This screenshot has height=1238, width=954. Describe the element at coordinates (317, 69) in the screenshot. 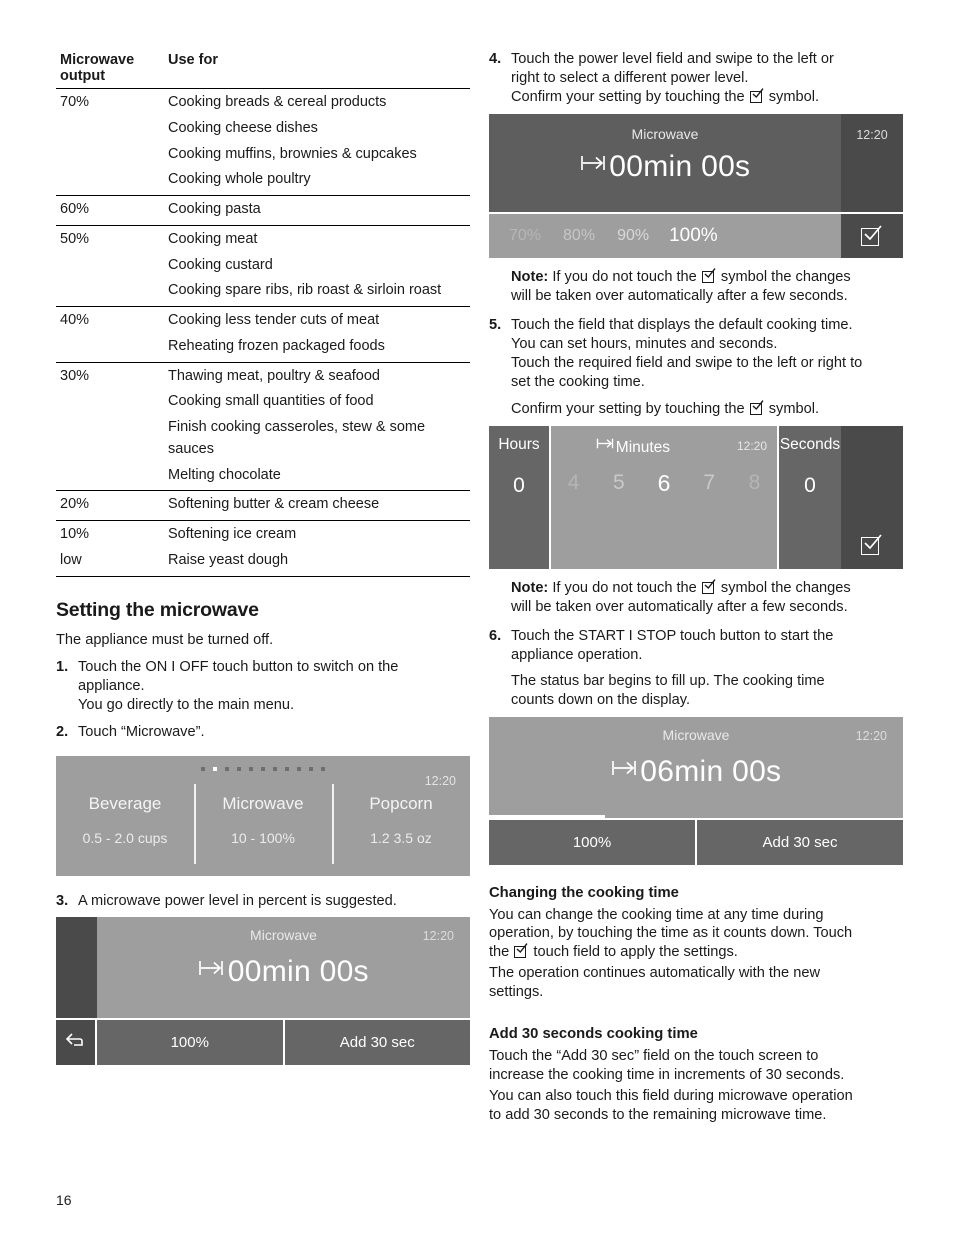

I see `table-header-usefor: Use for` at that location.